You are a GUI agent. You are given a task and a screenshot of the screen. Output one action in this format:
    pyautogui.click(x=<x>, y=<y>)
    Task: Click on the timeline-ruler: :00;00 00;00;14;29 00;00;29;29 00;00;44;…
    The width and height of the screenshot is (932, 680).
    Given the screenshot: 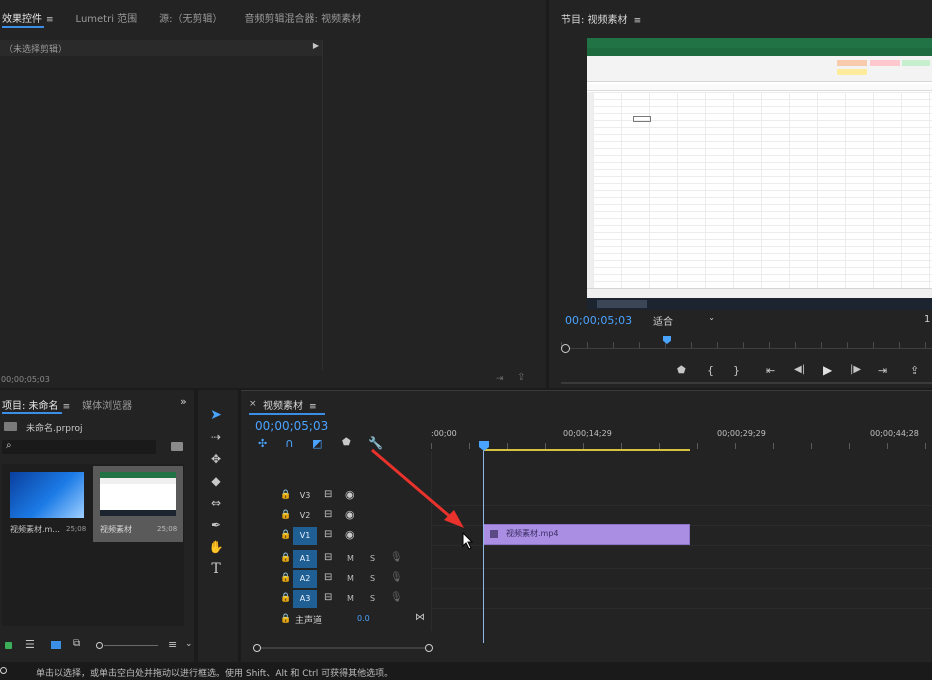 What is the action you would take?
    pyautogui.click(x=681, y=436)
    